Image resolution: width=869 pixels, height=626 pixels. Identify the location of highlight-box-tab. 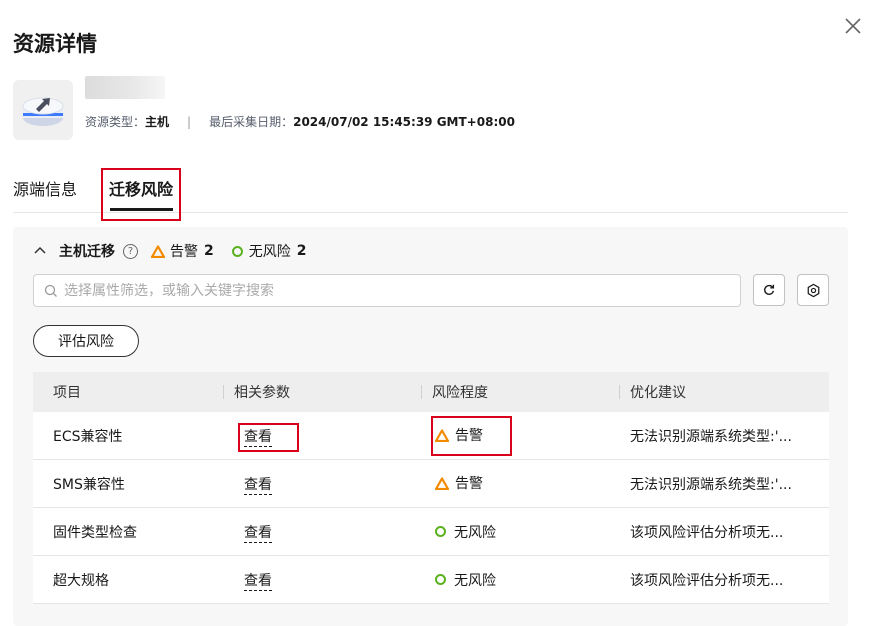
(141, 194).